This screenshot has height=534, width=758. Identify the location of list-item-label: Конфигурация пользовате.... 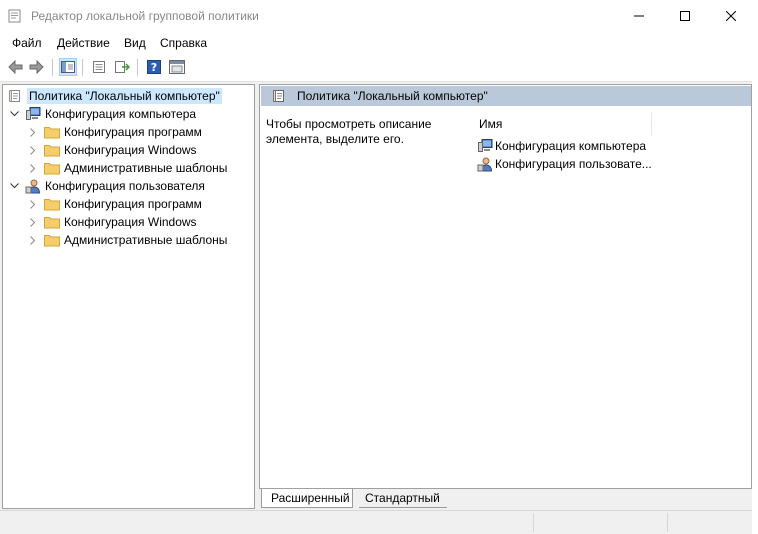
(573, 164).